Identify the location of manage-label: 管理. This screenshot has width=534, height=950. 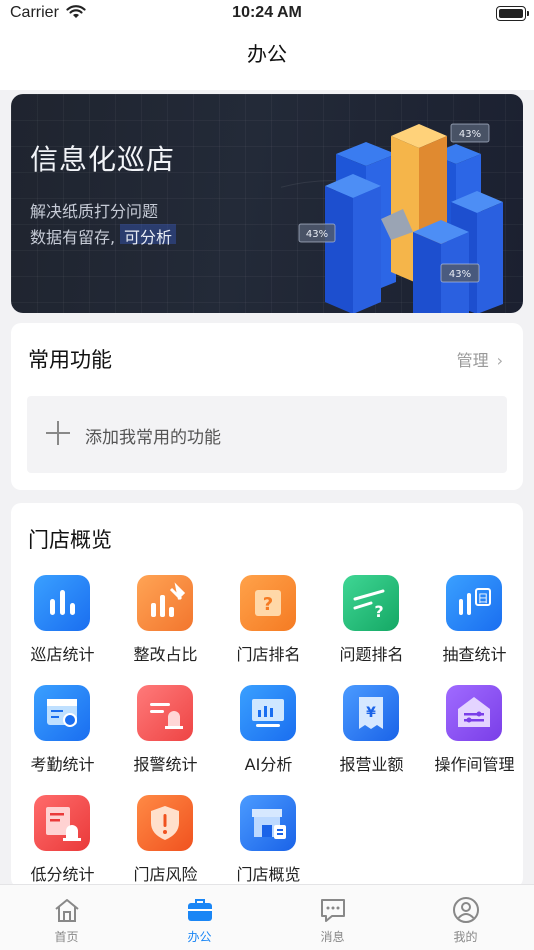
(472, 360).